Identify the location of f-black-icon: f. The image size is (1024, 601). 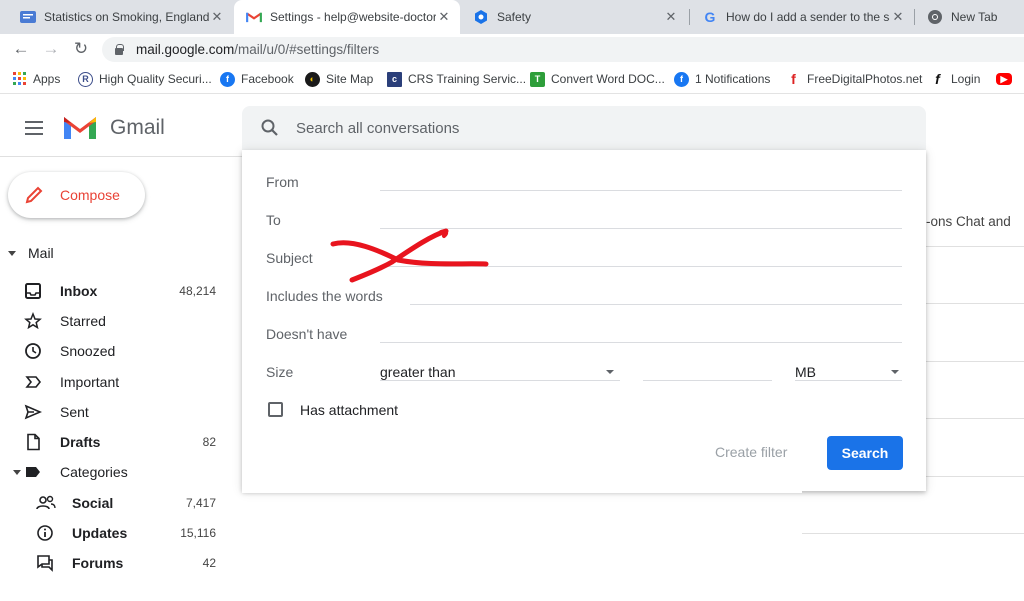
(937, 79).